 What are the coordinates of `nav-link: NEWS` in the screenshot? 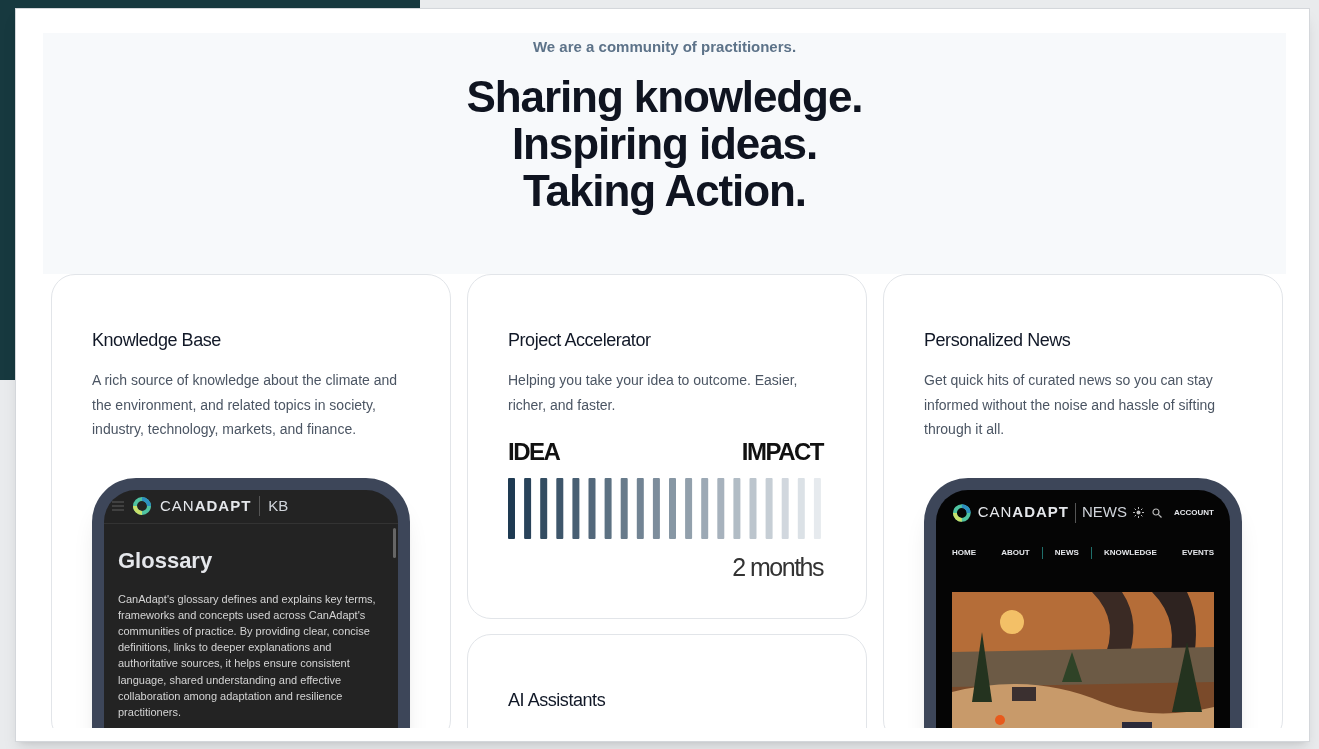 It's located at (1066, 552).